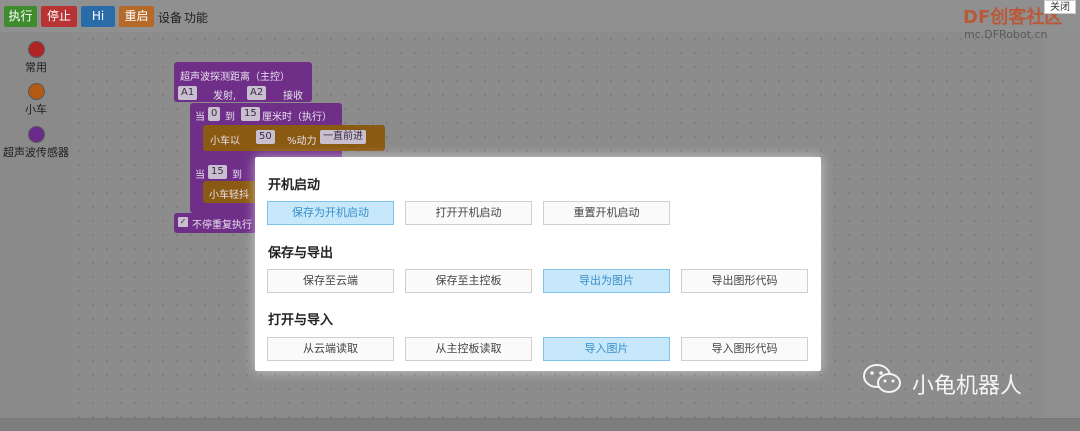 The width and height of the screenshot is (1080, 431). I want to click on cond2-when: 当, so click(200, 175).